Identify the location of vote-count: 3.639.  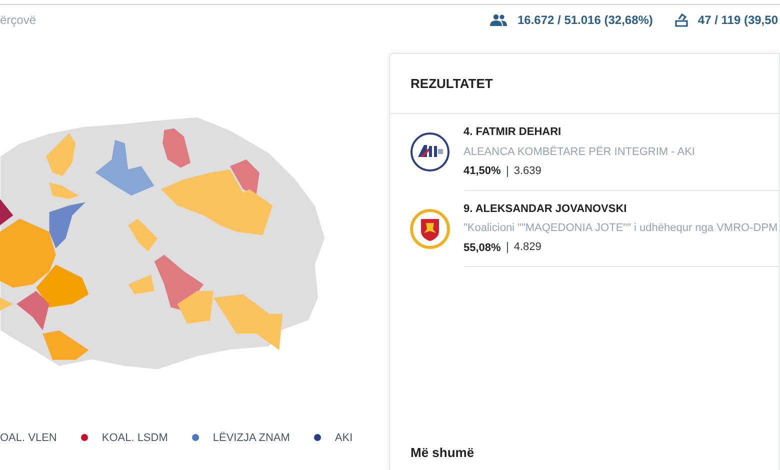
(524, 171).